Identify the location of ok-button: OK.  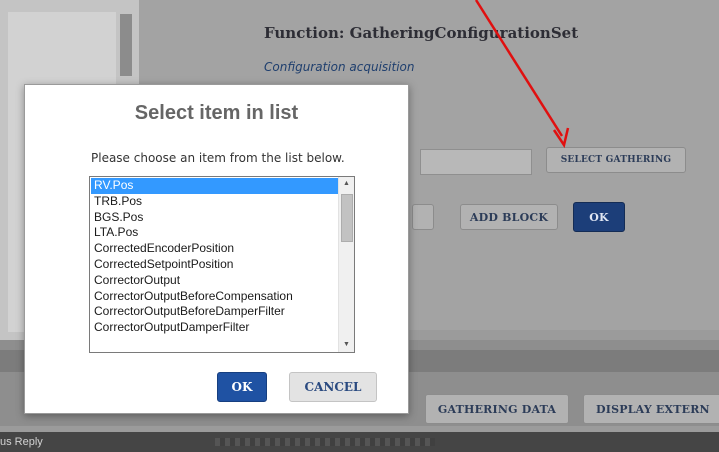
(242, 387).